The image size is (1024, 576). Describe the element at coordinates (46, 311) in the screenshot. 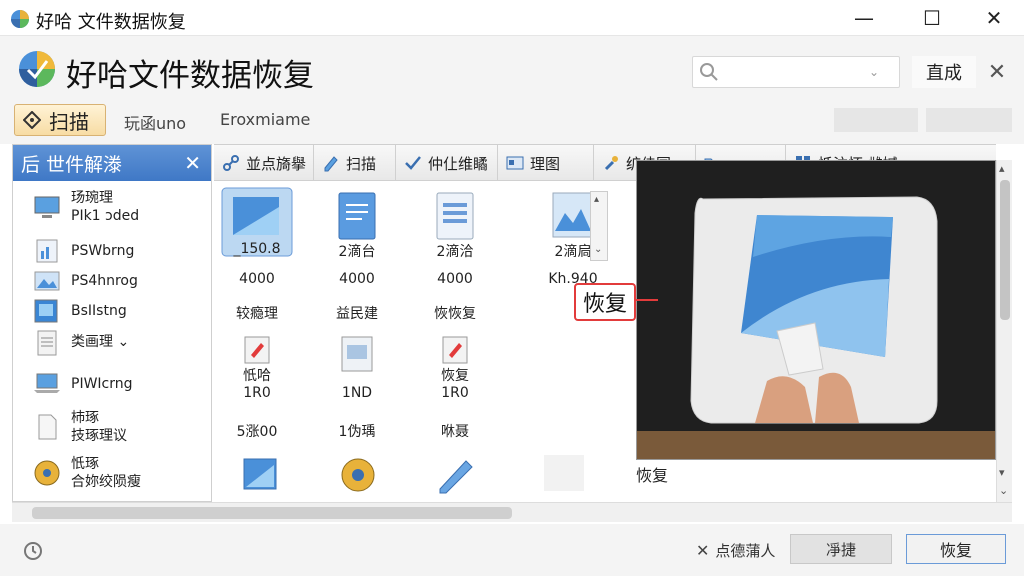

I see `photo-icon` at that location.